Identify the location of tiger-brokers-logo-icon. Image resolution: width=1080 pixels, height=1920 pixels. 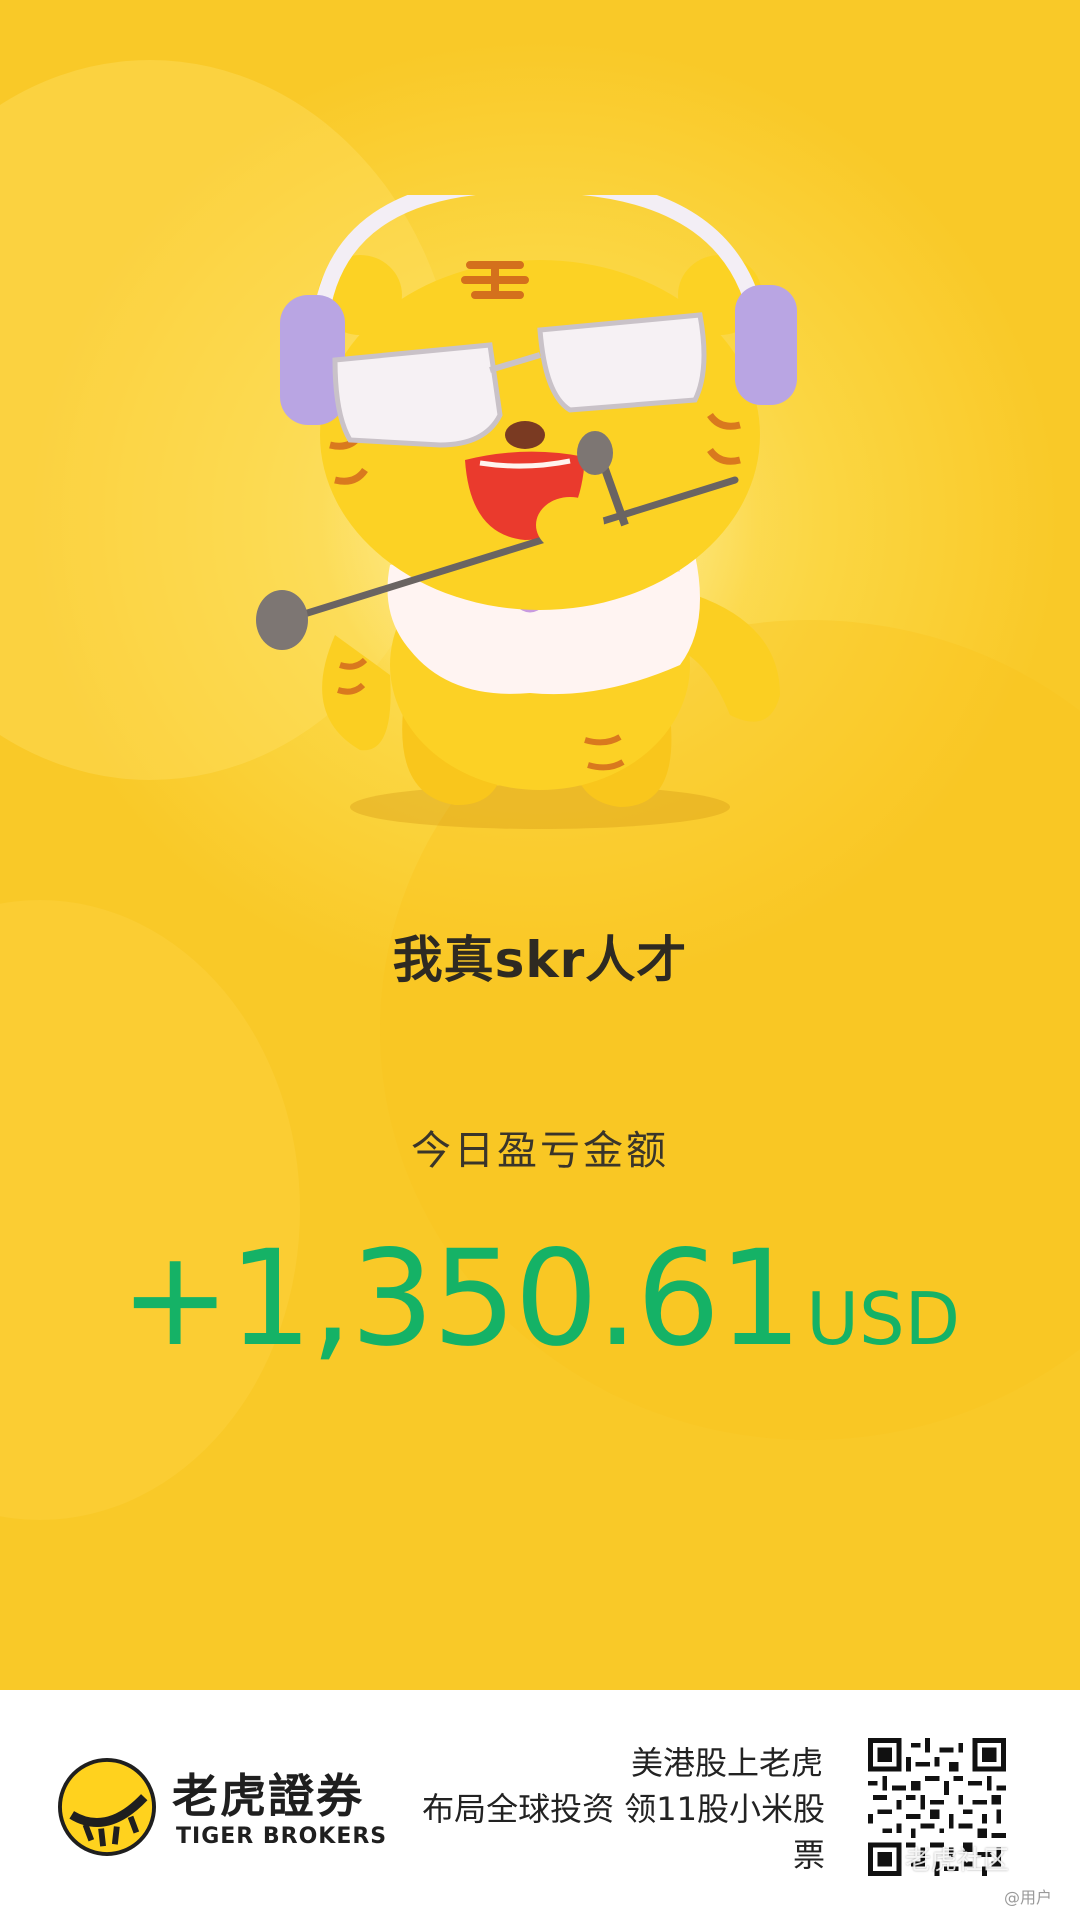
(107, 1807).